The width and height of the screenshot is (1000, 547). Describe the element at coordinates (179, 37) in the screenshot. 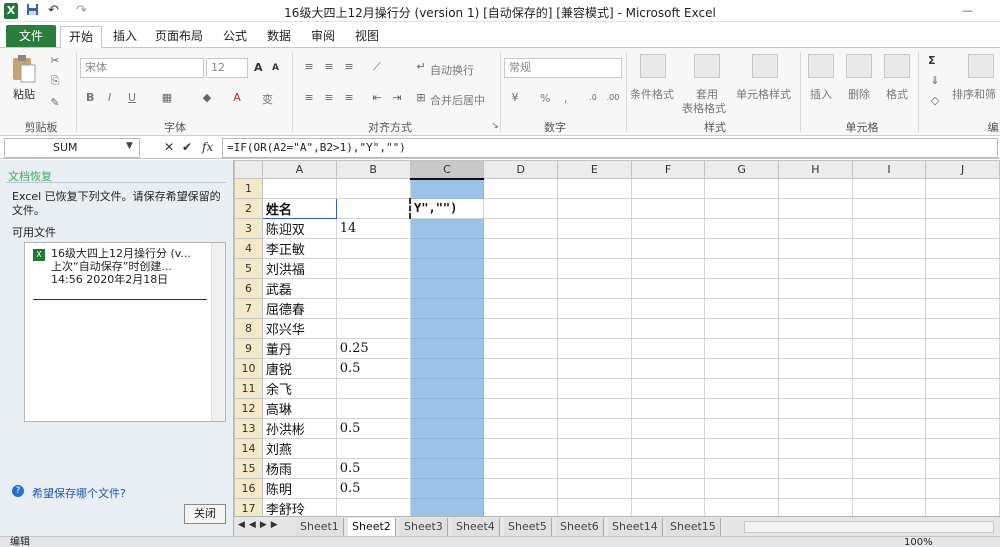

I see `tab-page-layout: 页面布局` at that location.